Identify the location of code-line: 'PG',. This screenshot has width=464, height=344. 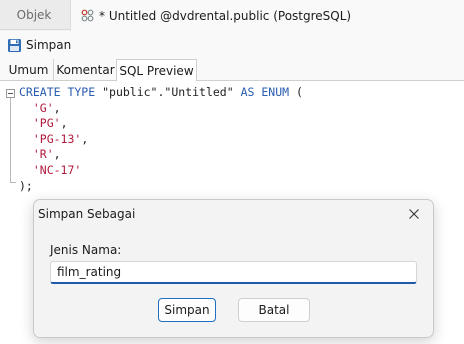
(161, 124).